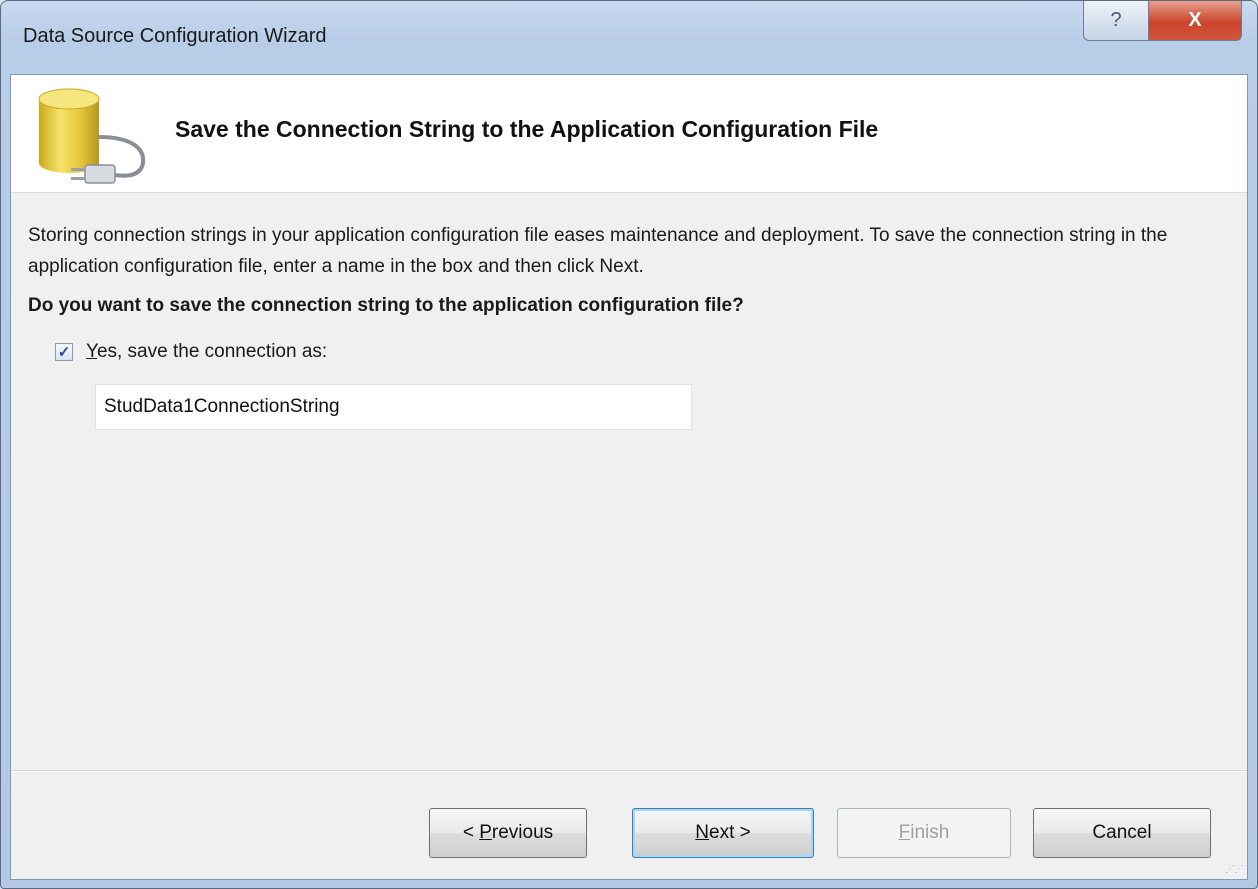 Image resolution: width=1258 pixels, height=889 pixels. Describe the element at coordinates (1122, 833) in the screenshot. I see `cancel-button: Cancel` at that location.